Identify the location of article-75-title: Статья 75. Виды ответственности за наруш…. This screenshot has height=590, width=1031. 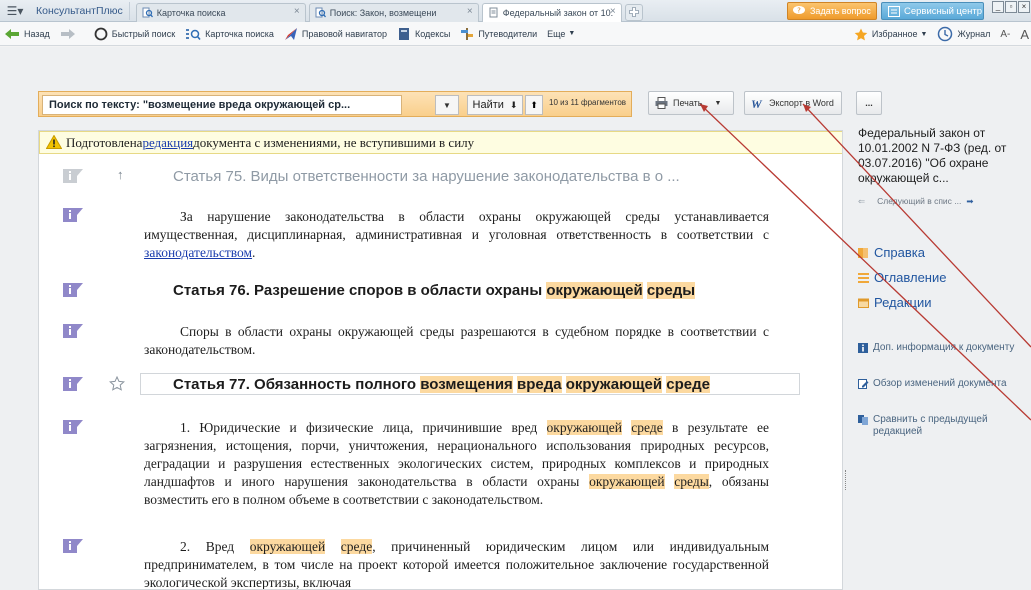
(426, 176).